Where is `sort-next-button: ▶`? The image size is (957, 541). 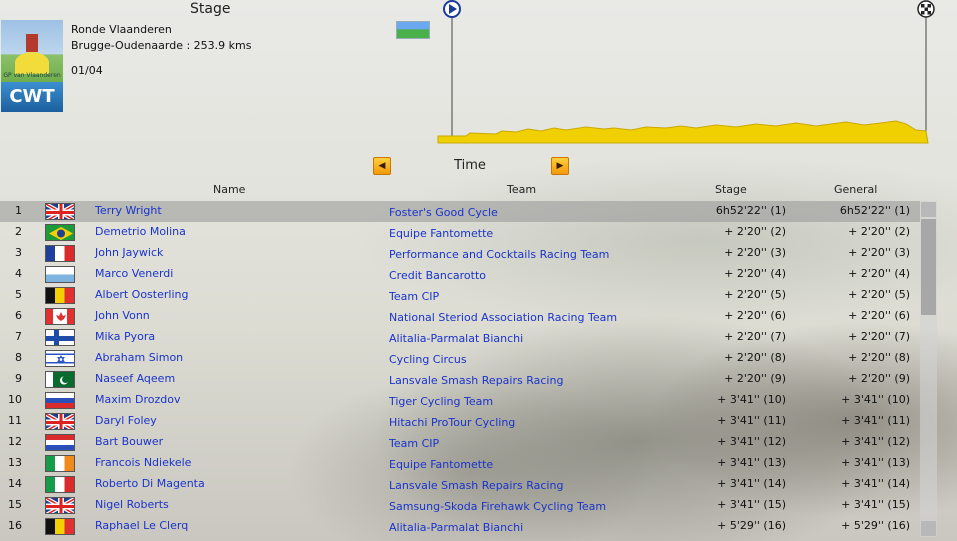
sort-next-button: ▶ is located at coordinates (560, 166).